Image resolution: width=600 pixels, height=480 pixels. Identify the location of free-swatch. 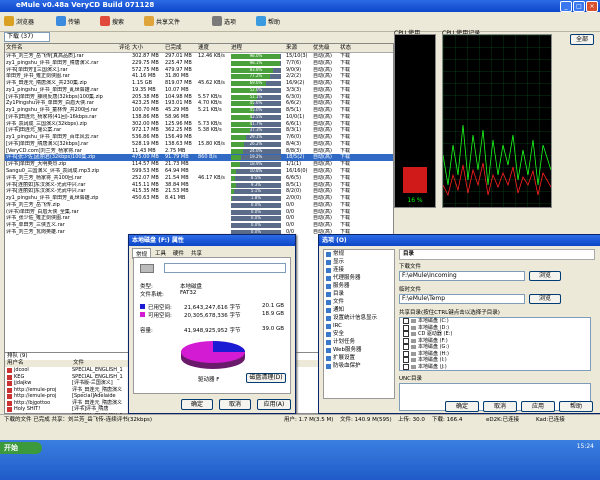
(142, 314).